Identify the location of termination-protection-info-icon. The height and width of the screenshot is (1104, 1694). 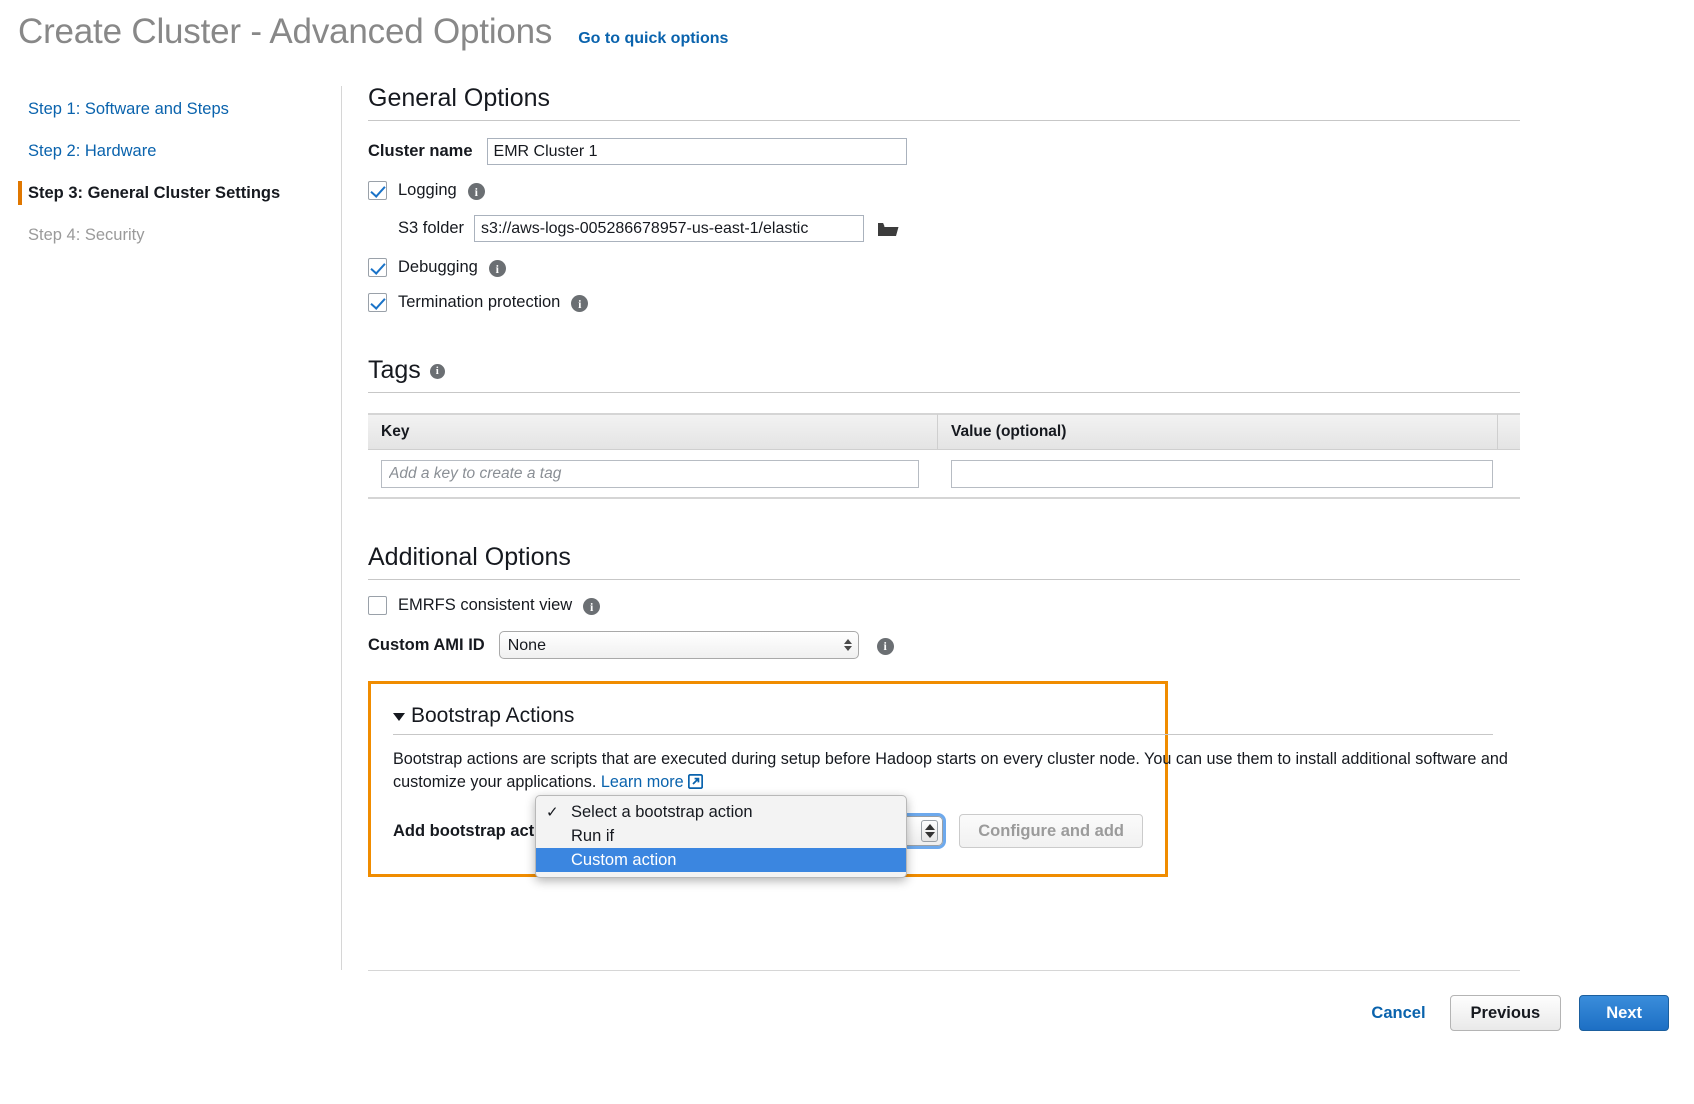
(580, 303).